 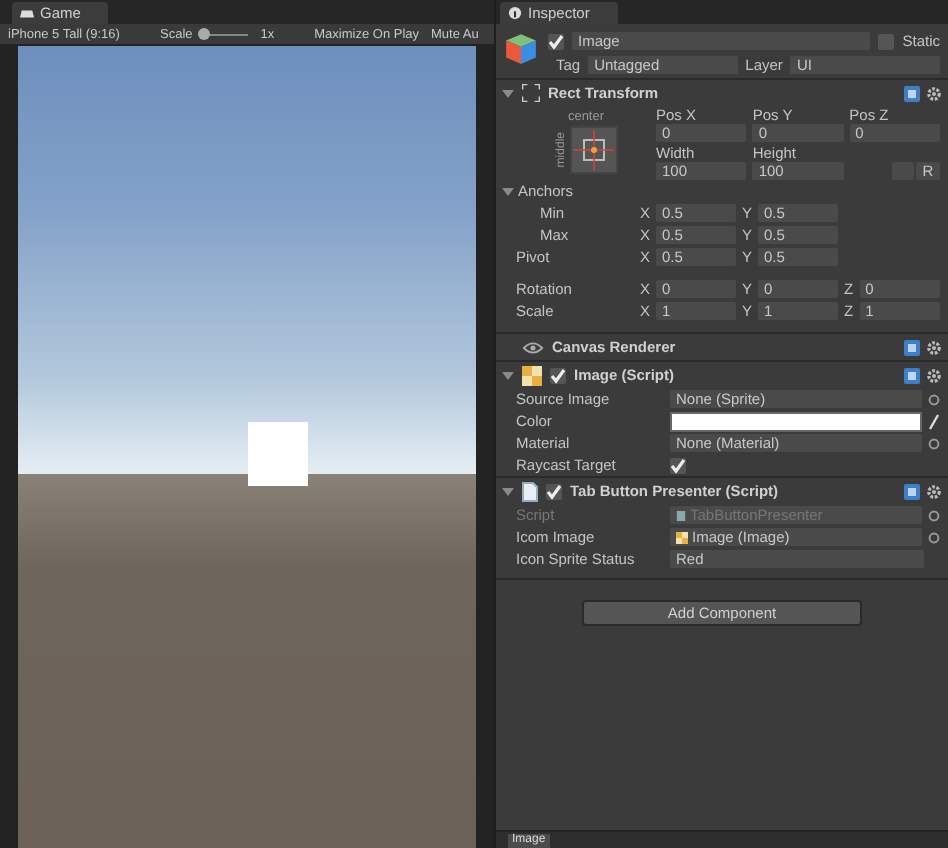 I want to click on anchor-preset-icon, so click(x=593, y=150).